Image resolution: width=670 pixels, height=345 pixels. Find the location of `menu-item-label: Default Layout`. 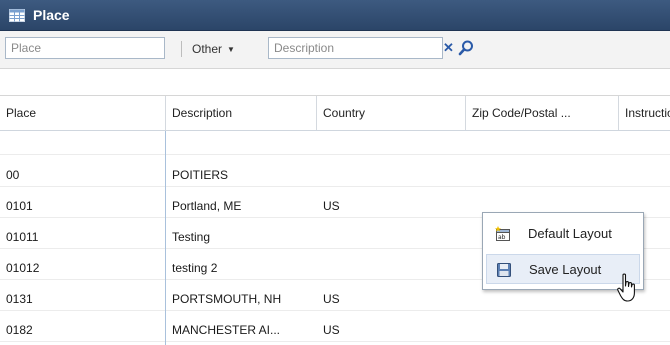

menu-item-label: Default Layout is located at coordinates (570, 233).